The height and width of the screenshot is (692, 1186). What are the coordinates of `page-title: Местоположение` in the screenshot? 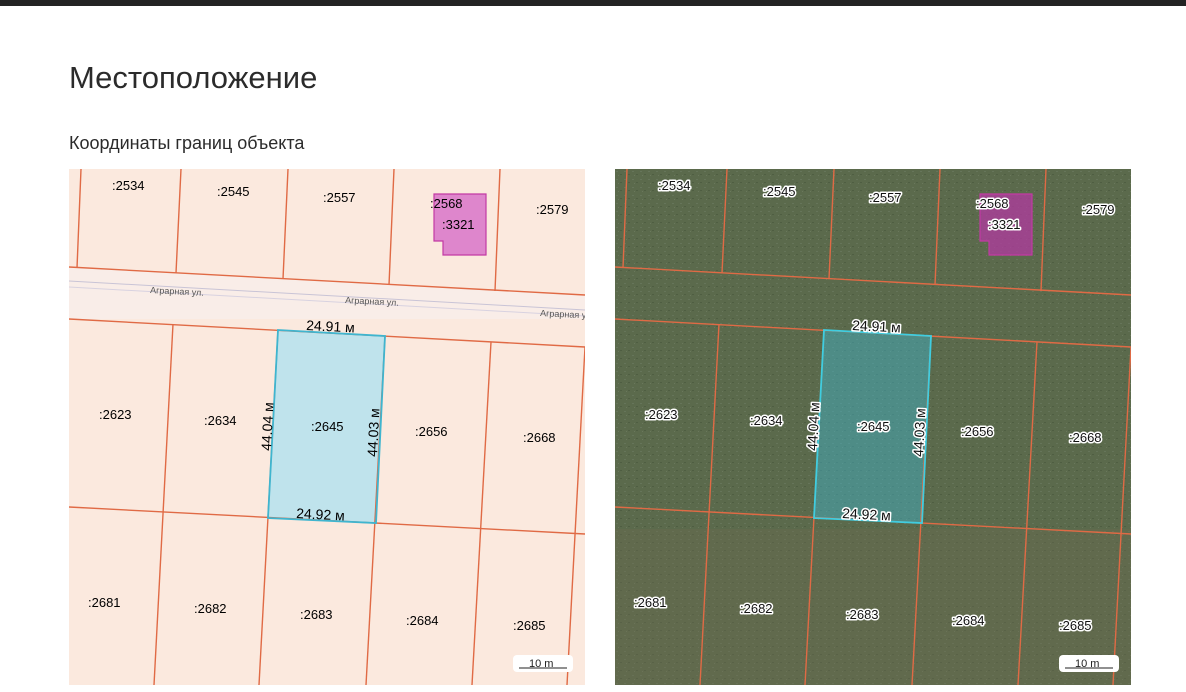 It's located at (193, 77).